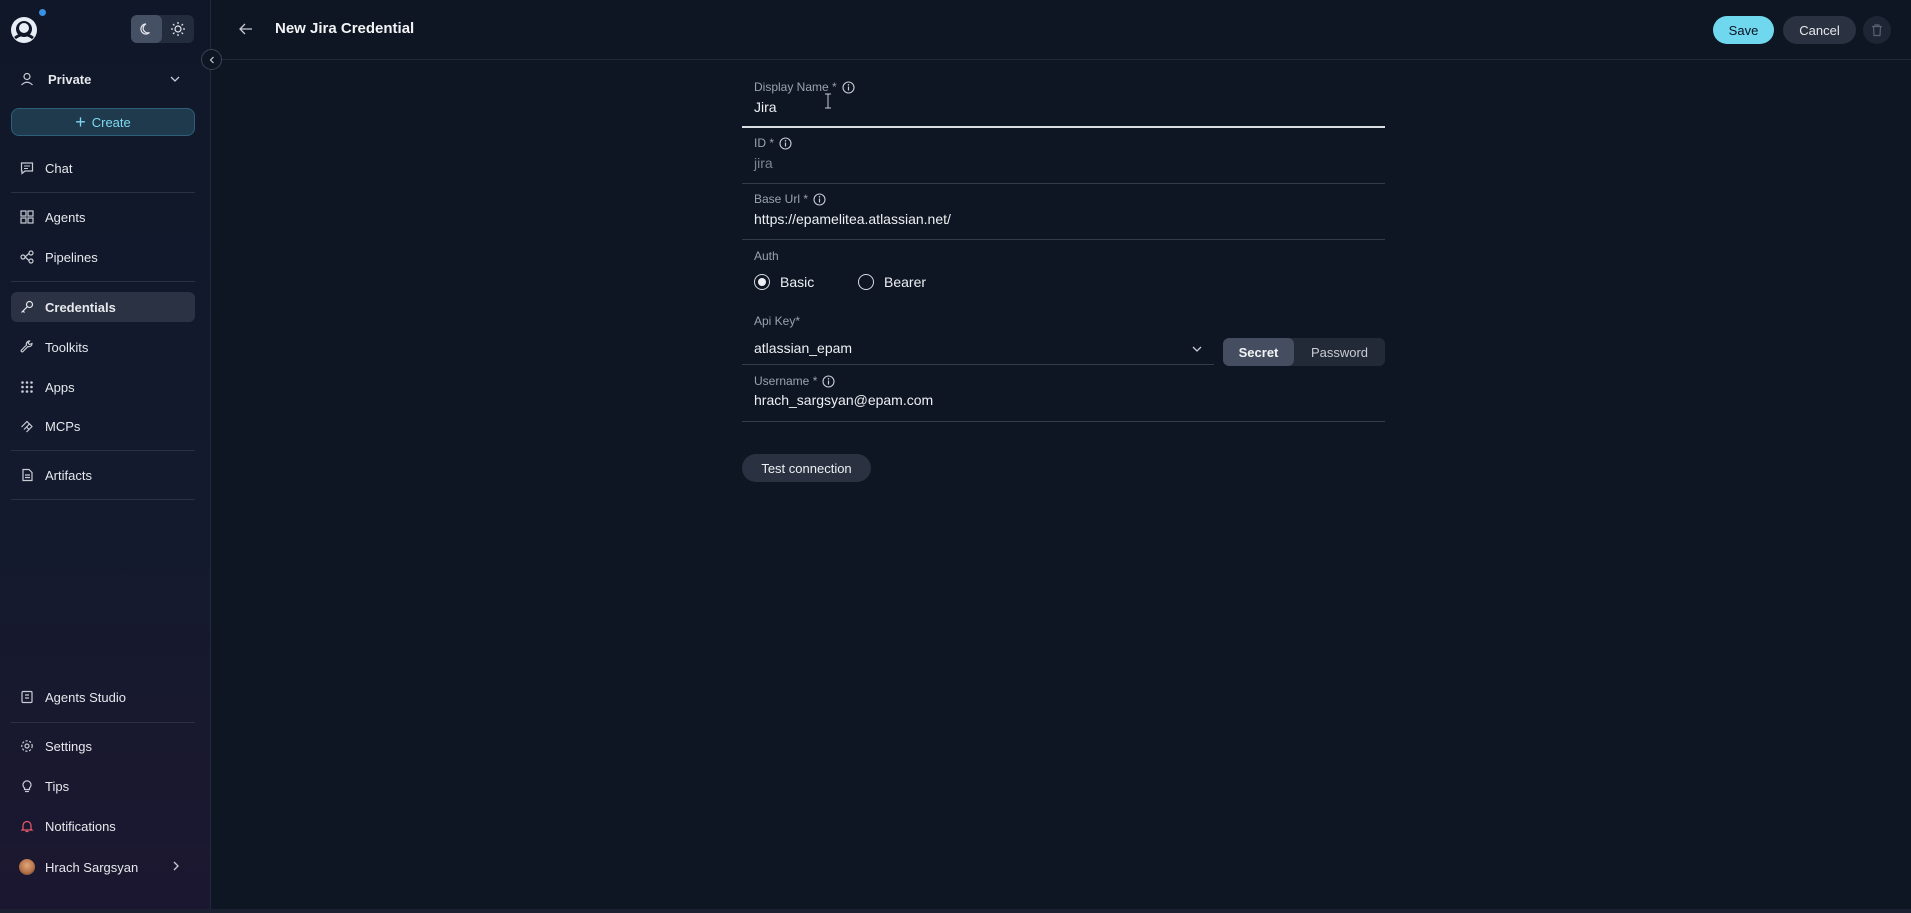 The image size is (1911, 913). What do you see at coordinates (1743, 30) in the screenshot?
I see `save-button: Save` at bounding box center [1743, 30].